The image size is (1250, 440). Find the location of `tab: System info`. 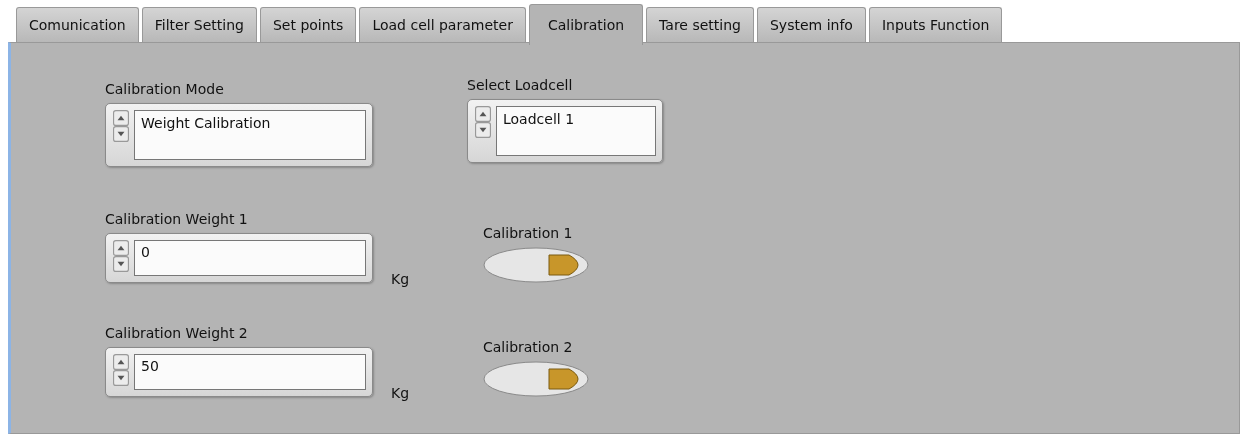

tab: System info is located at coordinates (811, 24).